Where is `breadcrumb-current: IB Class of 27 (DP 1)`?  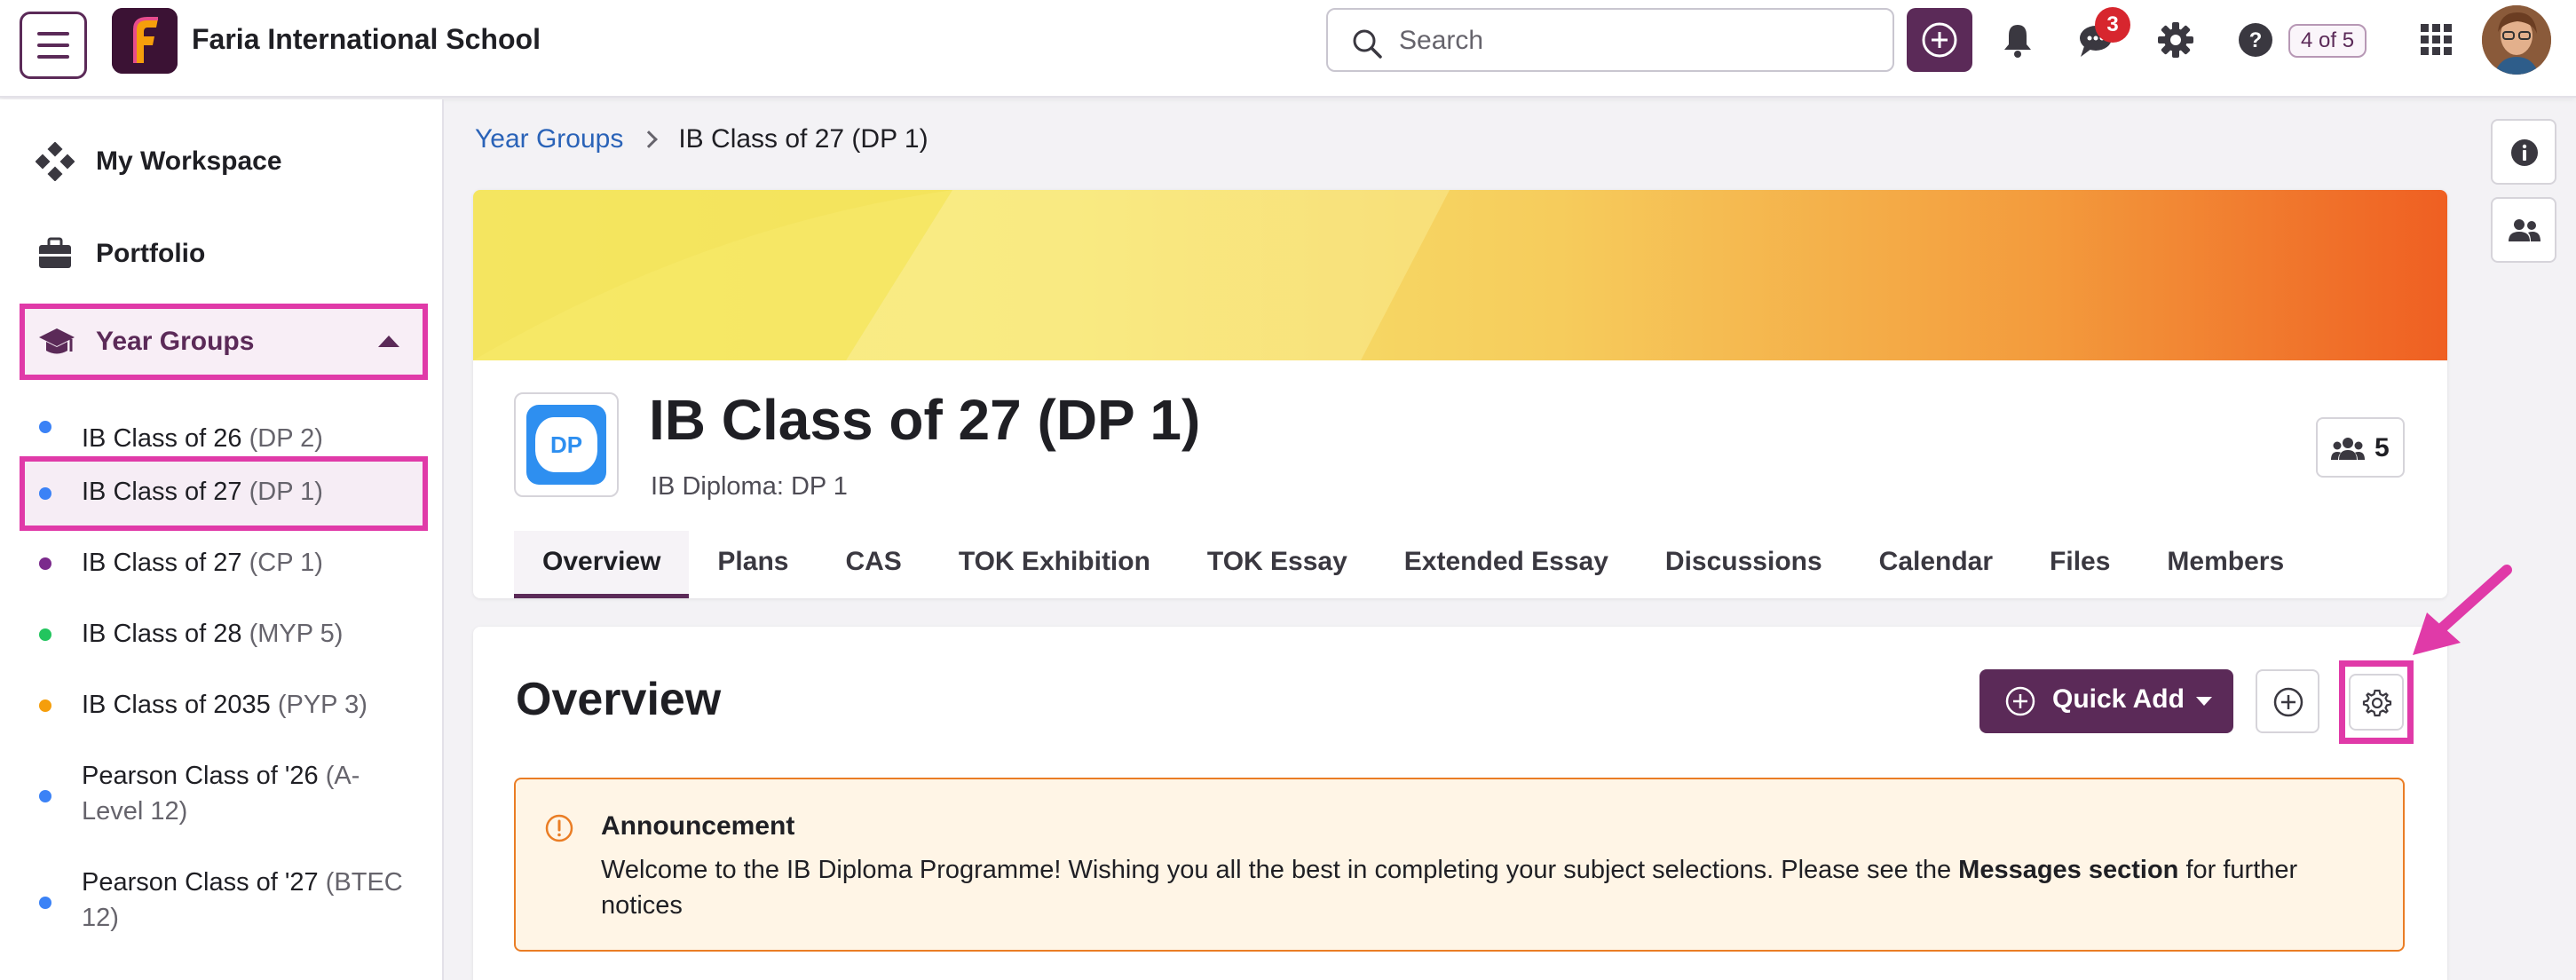 breadcrumb-current: IB Class of 27 (DP 1) is located at coordinates (803, 139).